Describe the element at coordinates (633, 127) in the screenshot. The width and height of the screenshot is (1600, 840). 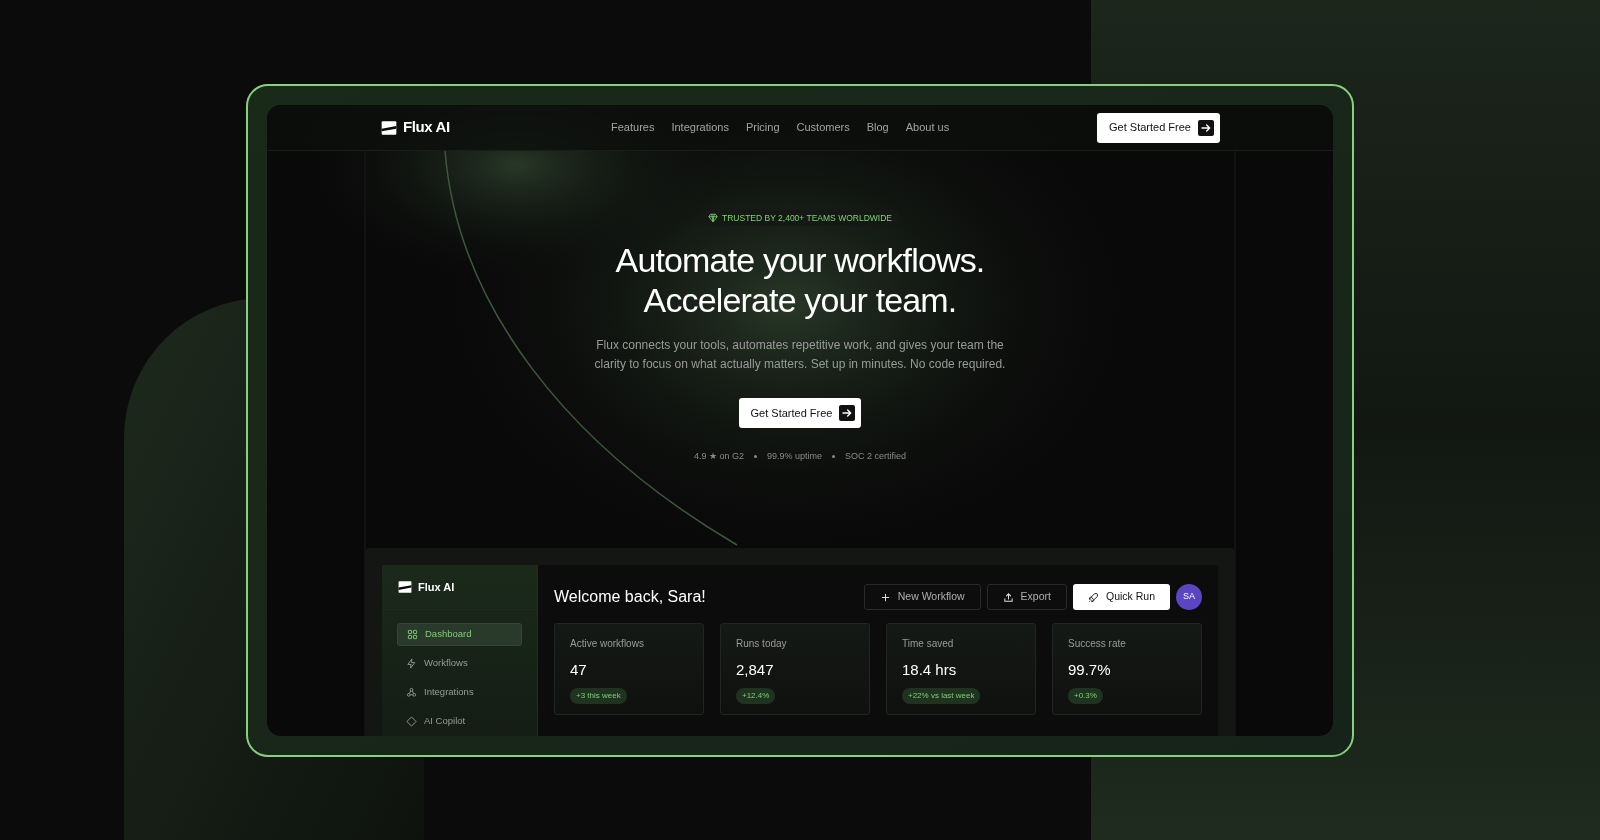
I see `nav-link: Features` at that location.